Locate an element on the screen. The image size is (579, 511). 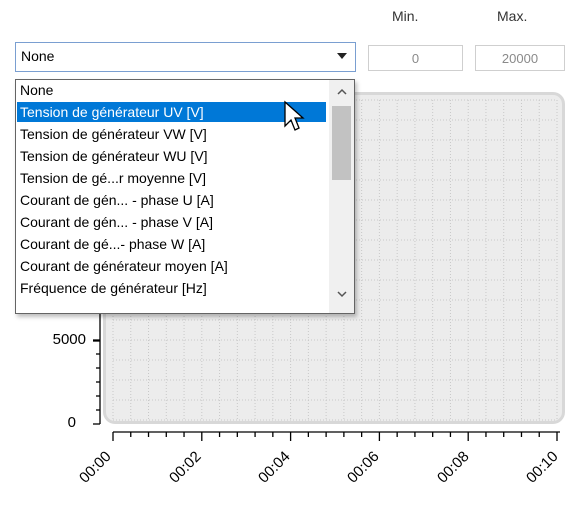
mouse-cursor-icon is located at coordinates (294, 115).